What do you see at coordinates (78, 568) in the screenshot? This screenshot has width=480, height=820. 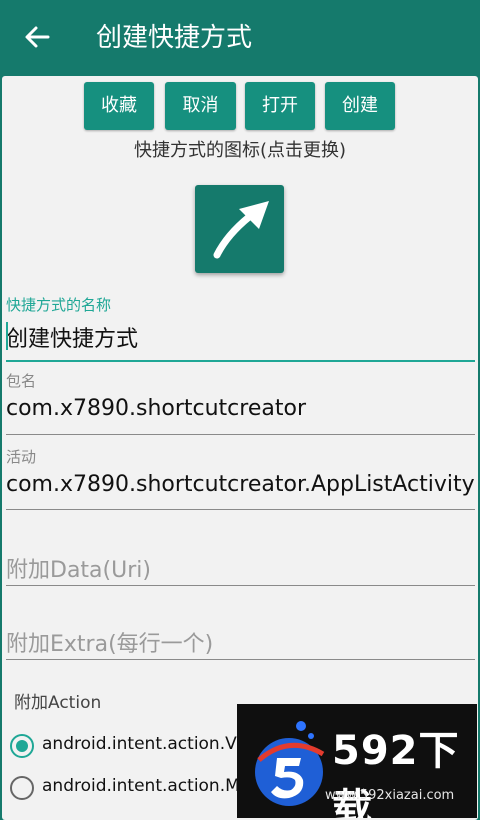 I see `data-uri-input: 附加Data(Uri)` at bounding box center [78, 568].